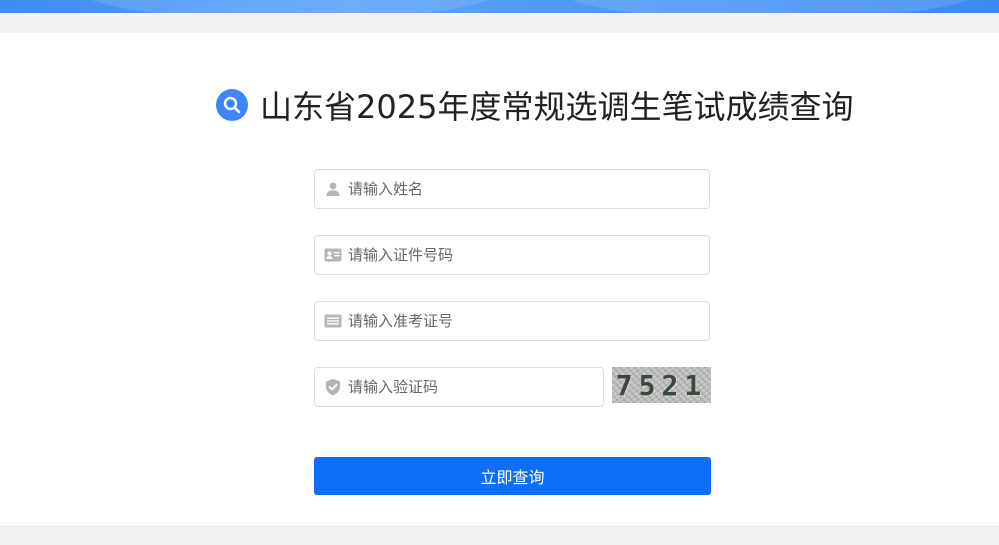 The width and height of the screenshot is (999, 545). What do you see at coordinates (333, 387) in the screenshot?
I see `shield-icon` at bounding box center [333, 387].